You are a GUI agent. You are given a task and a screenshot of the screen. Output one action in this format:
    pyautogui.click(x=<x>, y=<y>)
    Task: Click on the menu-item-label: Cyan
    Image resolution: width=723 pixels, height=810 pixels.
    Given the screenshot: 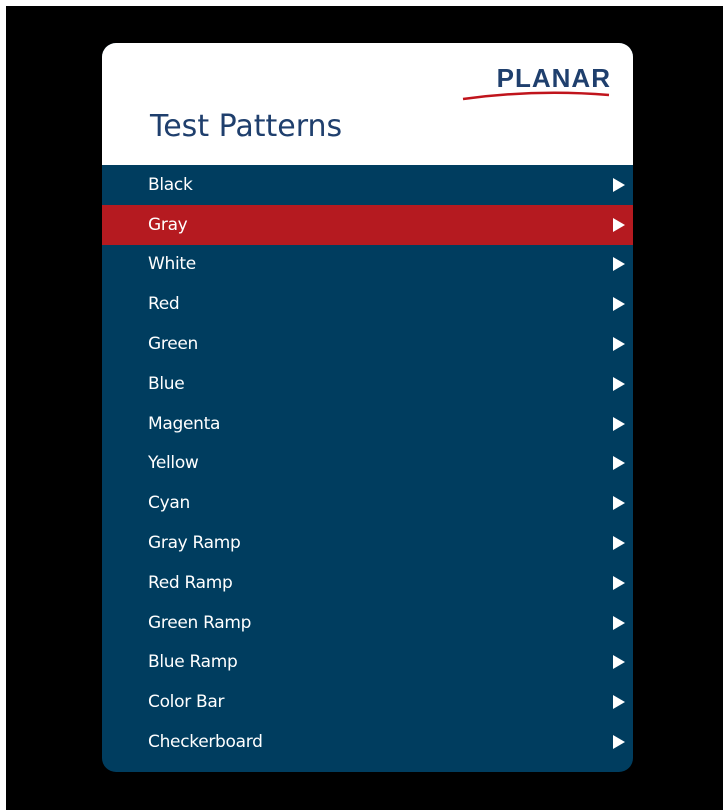 What is the action you would take?
    pyautogui.click(x=169, y=503)
    